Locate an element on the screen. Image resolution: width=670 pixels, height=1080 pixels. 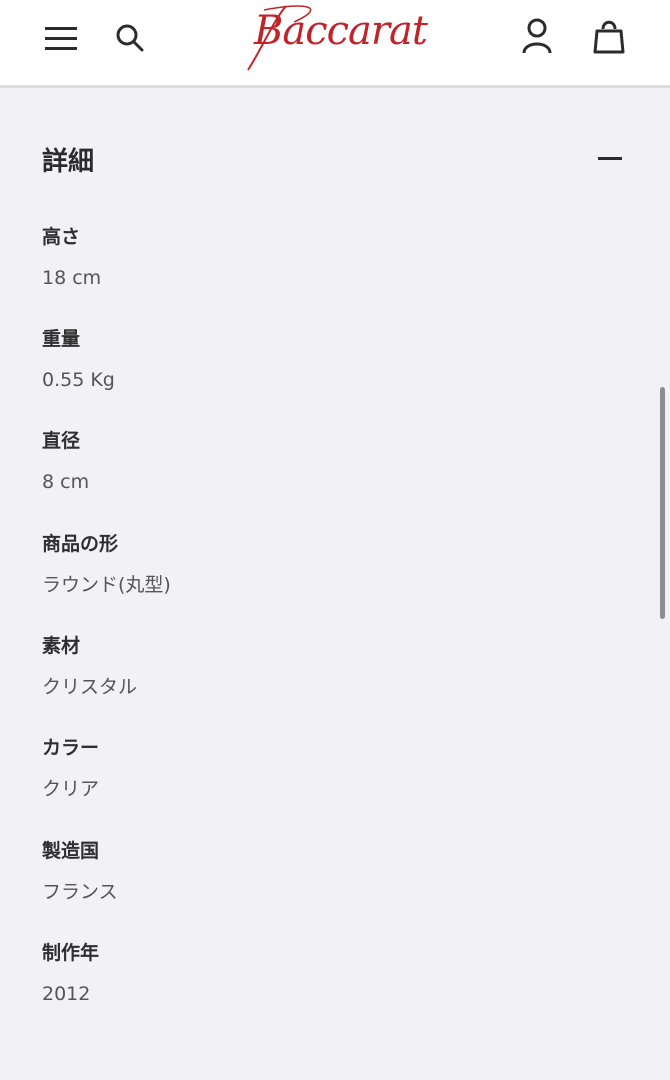
spec-label: 制作年 is located at coordinates (71, 953).